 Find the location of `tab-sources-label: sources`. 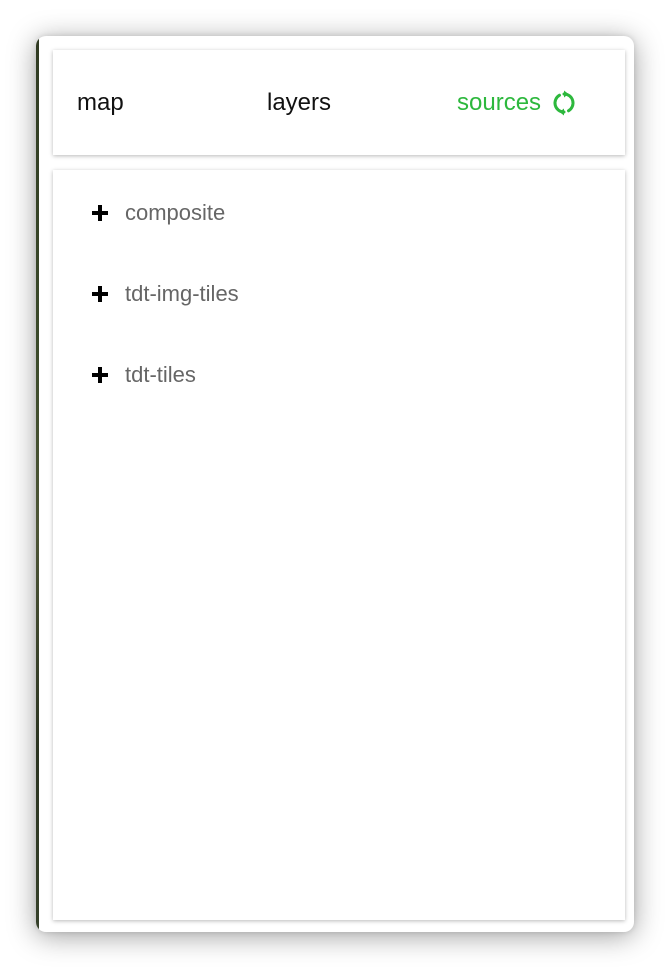

tab-sources-label: sources is located at coordinates (499, 102).